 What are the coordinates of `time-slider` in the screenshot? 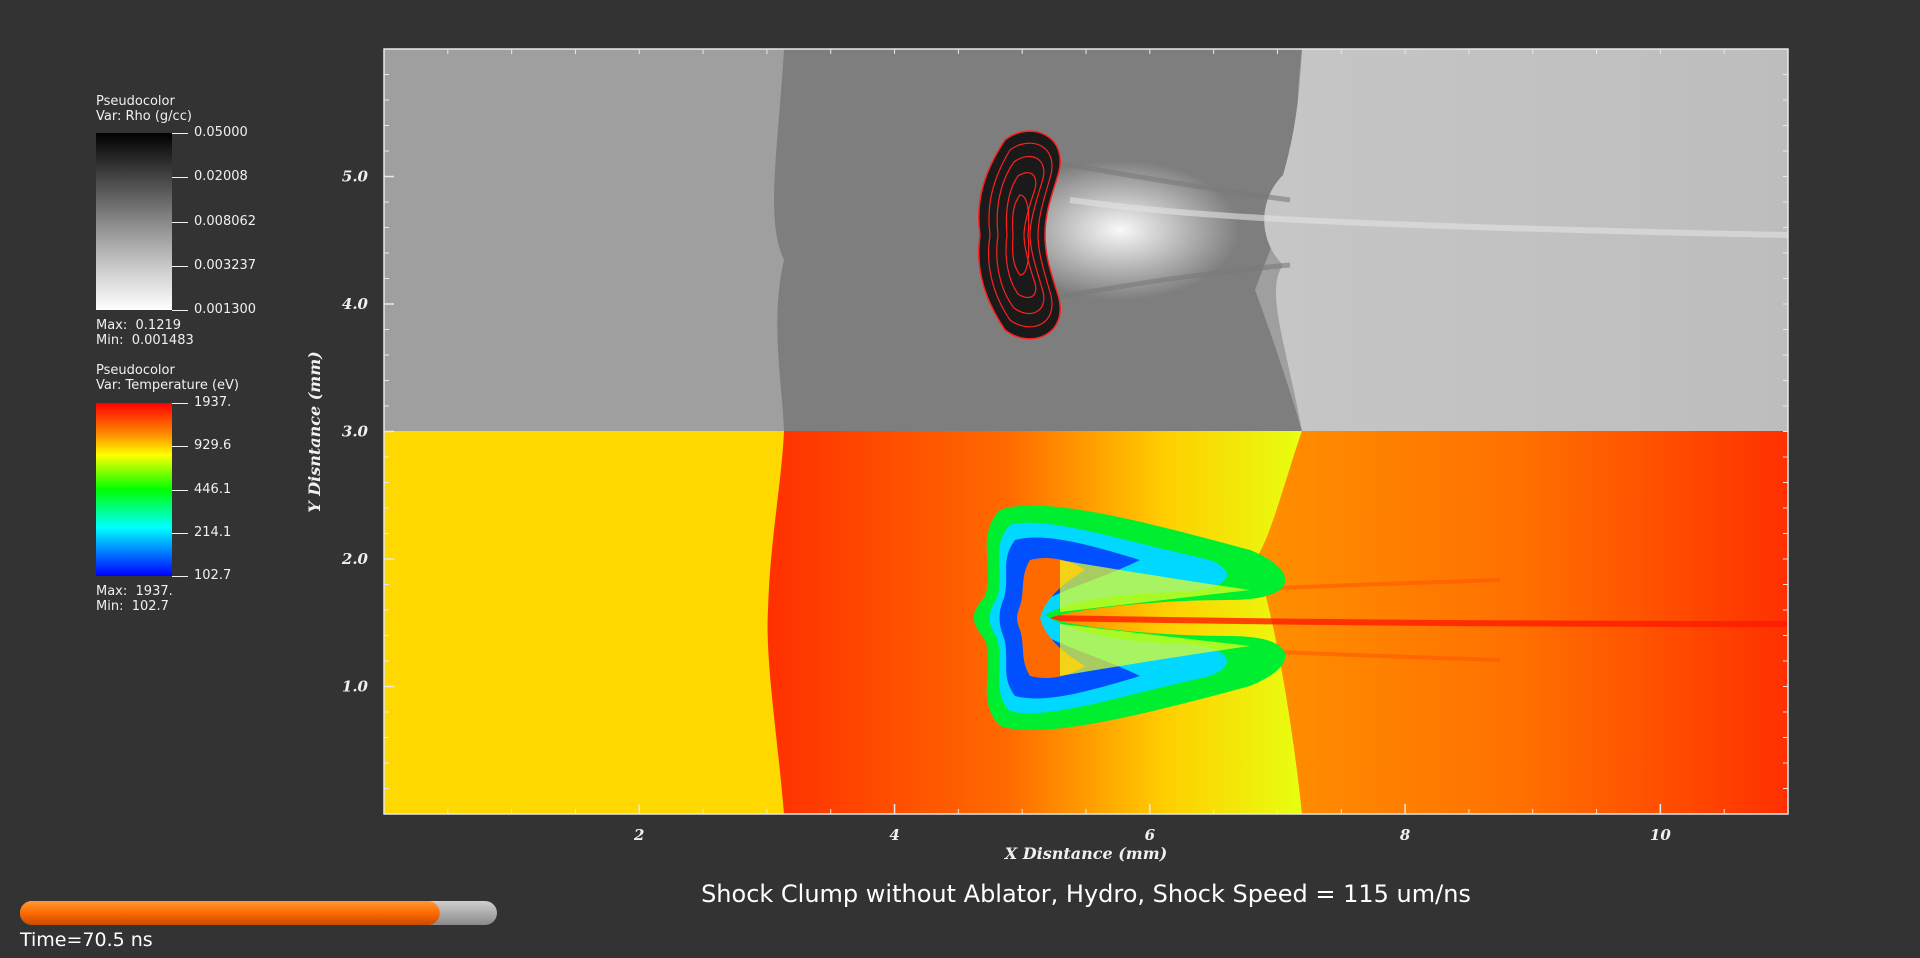 It's located at (258, 913).